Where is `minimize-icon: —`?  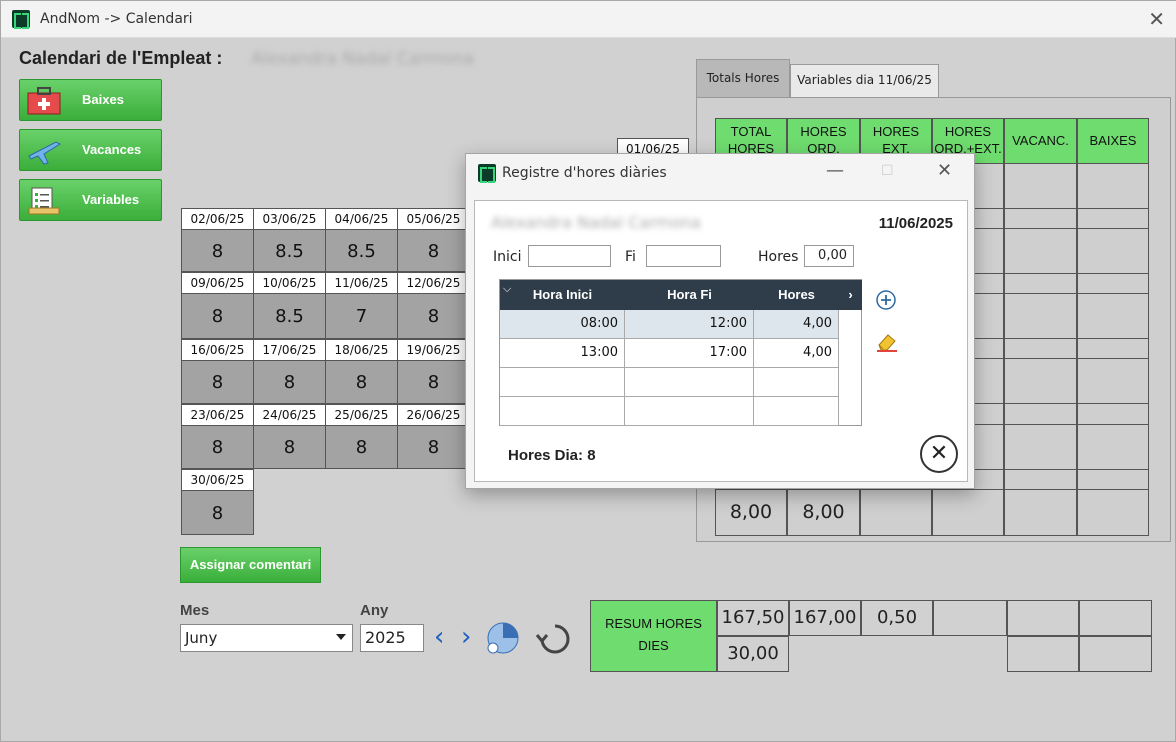 minimize-icon: — is located at coordinates (835, 170).